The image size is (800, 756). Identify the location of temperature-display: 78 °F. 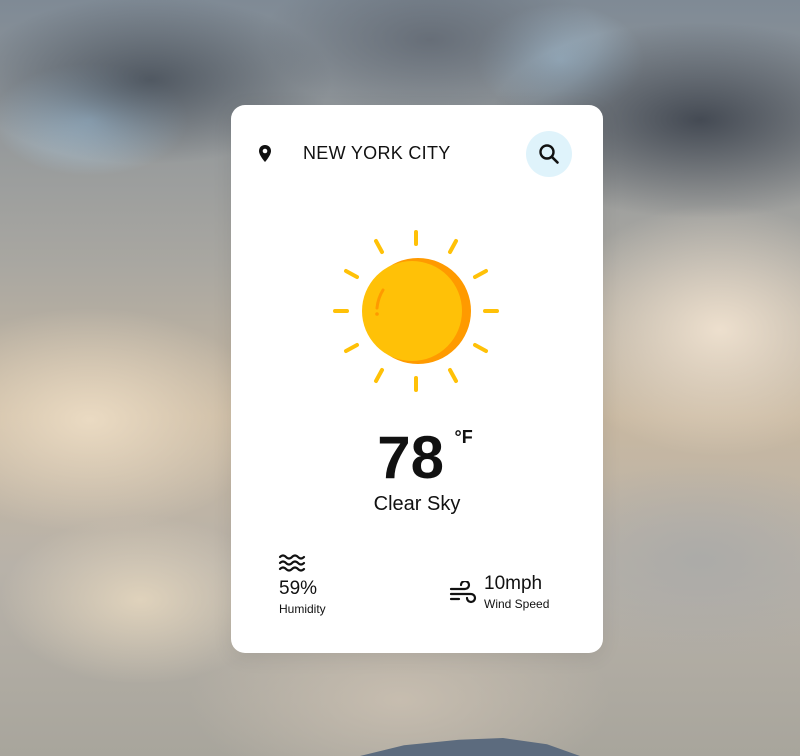
(417, 460).